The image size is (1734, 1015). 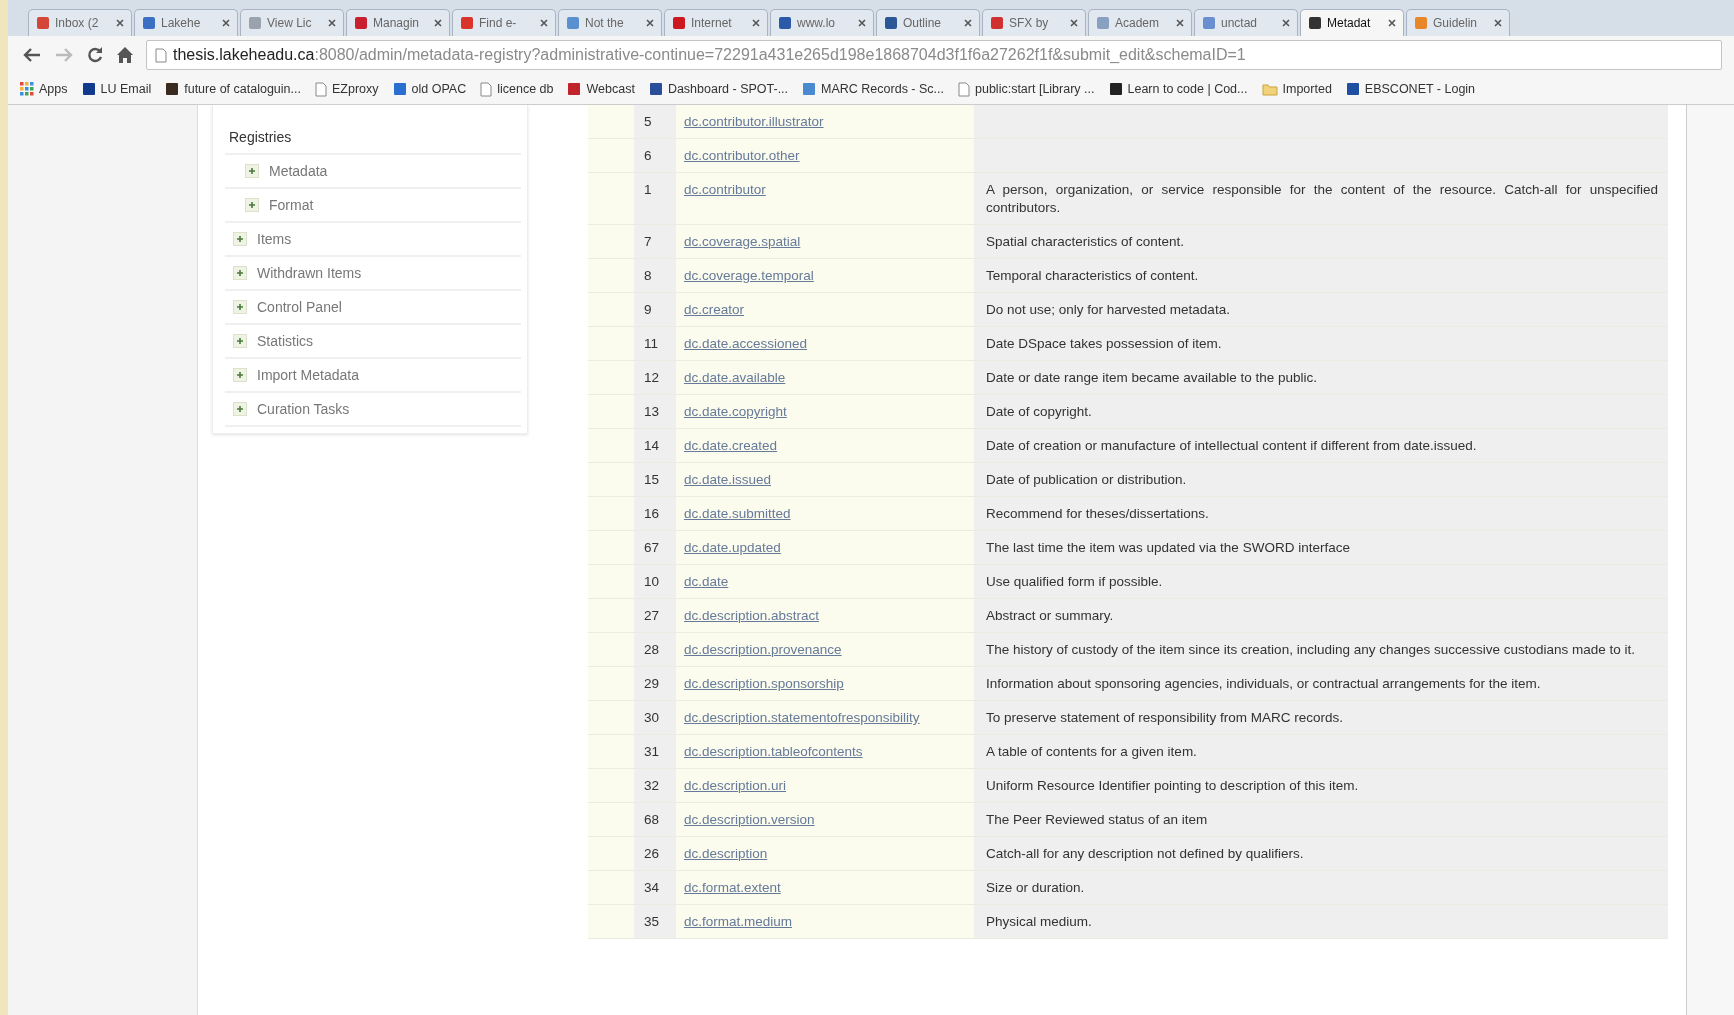 What do you see at coordinates (373, 410) in the screenshot?
I see `sidebar-item: Curation Tasks` at bounding box center [373, 410].